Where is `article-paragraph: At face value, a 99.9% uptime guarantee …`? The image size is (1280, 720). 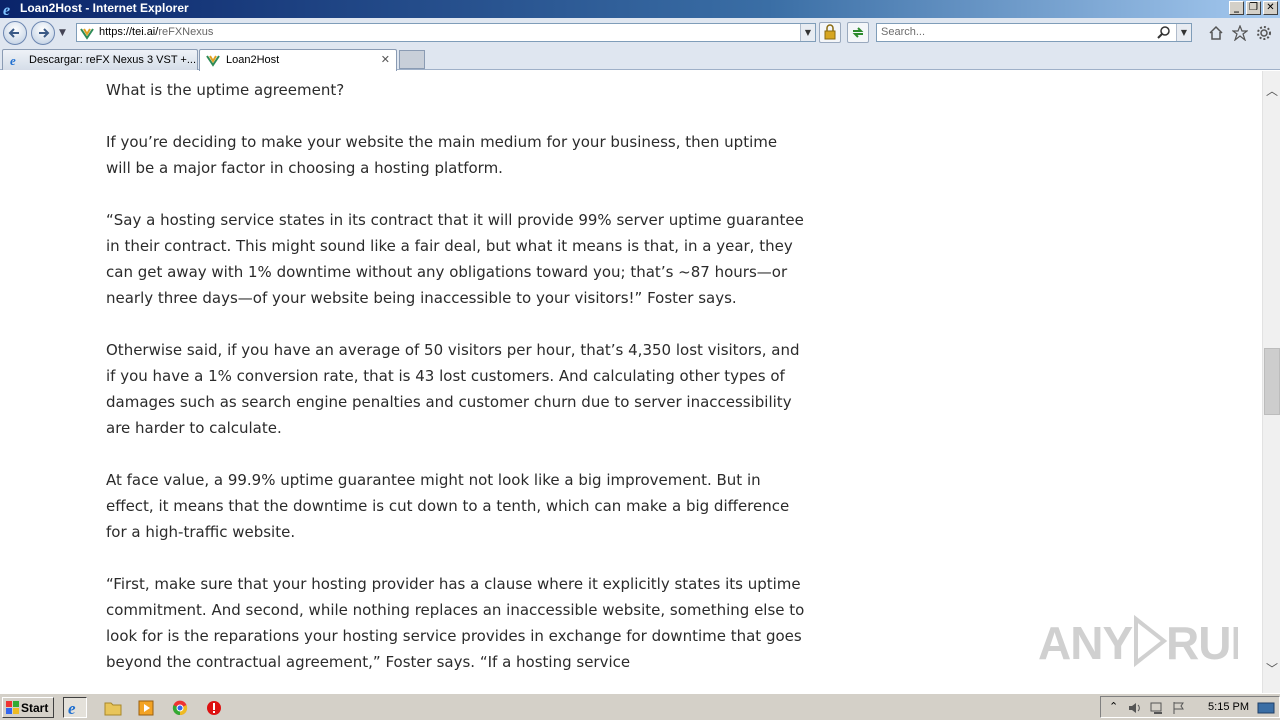 article-paragraph: At face value, a 99.9% uptime guarantee … is located at coordinates (448, 506).